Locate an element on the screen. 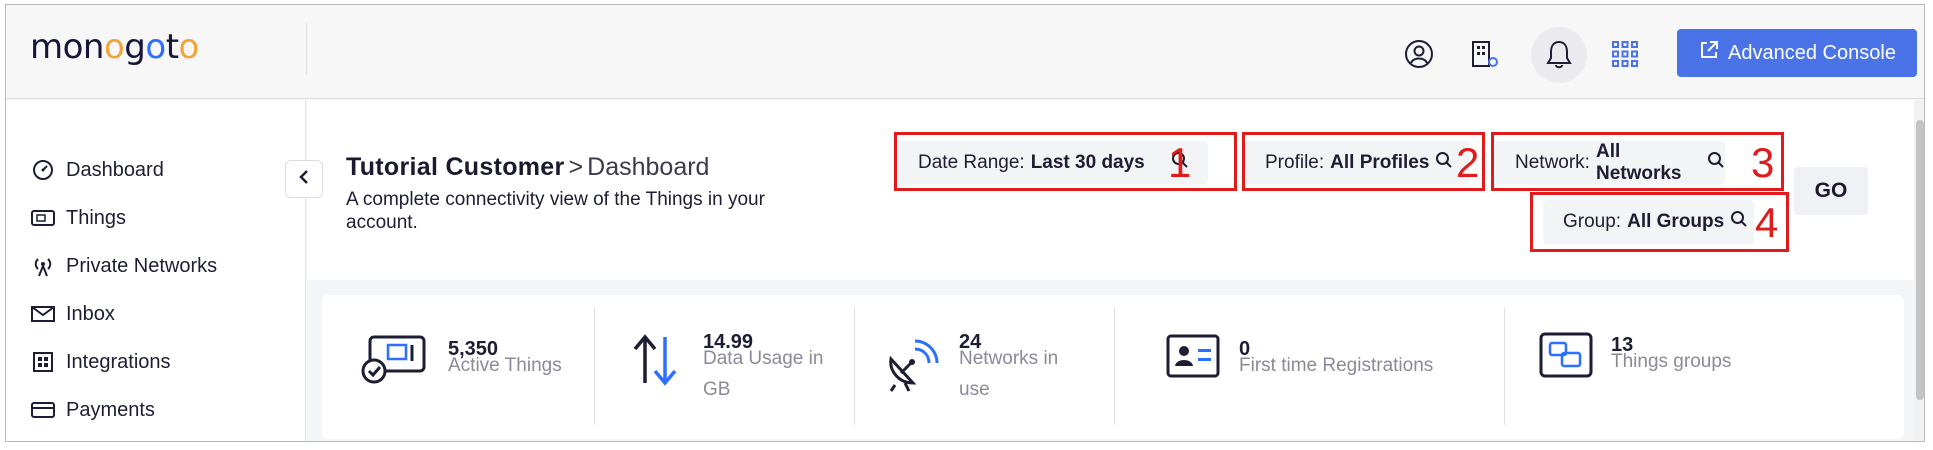 The height and width of the screenshot is (450, 1933). groups-icon is located at coordinates (1566, 355).